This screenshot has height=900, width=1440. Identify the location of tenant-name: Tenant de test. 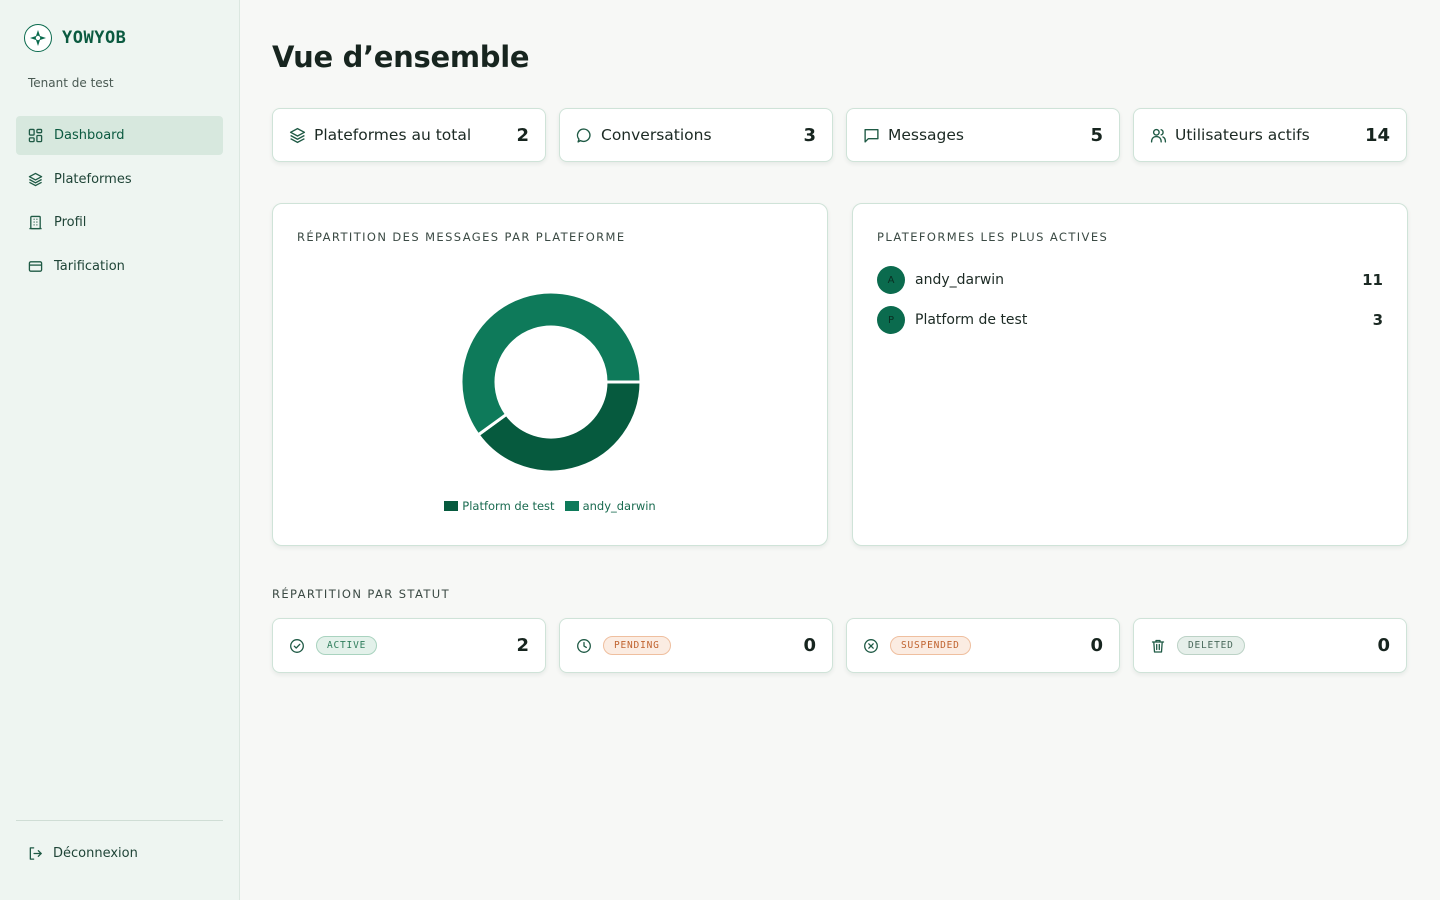
(71, 83).